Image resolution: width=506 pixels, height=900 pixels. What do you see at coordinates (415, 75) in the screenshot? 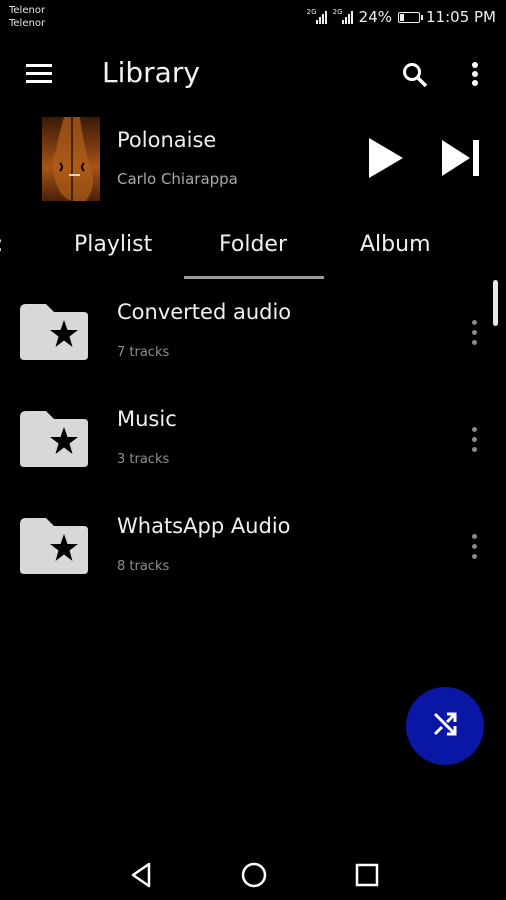
I see `search-icon` at bounding box center [415, 75].